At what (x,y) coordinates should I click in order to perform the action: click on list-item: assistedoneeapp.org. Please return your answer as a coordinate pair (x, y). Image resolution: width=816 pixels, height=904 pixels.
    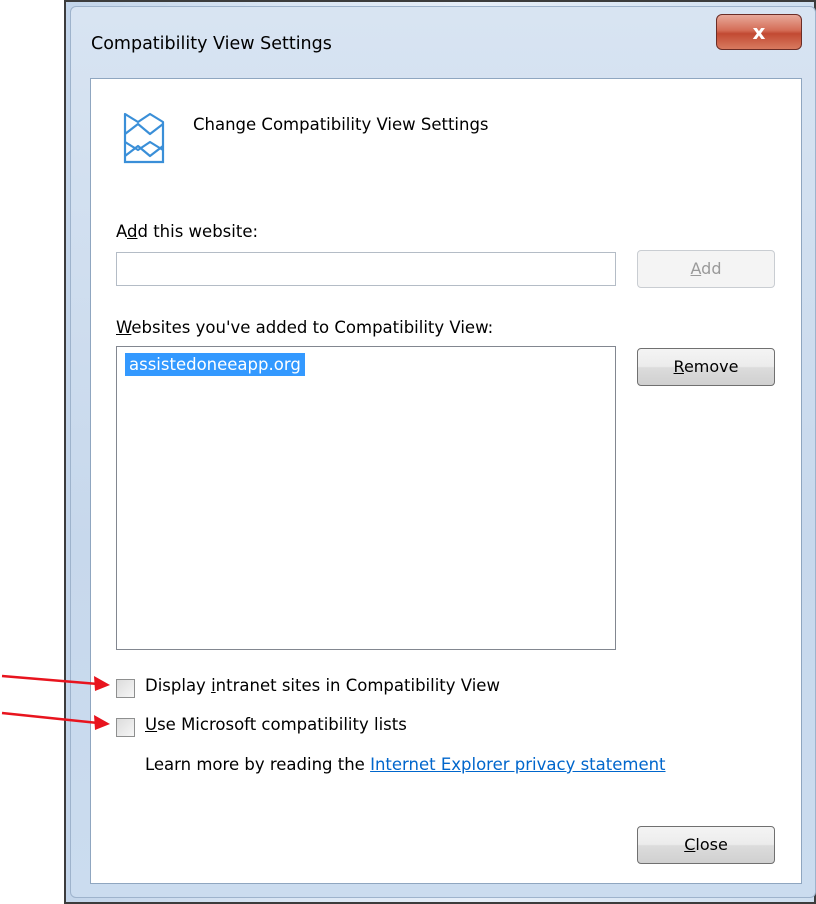
    Looking at the image, I should click on (215, 364).